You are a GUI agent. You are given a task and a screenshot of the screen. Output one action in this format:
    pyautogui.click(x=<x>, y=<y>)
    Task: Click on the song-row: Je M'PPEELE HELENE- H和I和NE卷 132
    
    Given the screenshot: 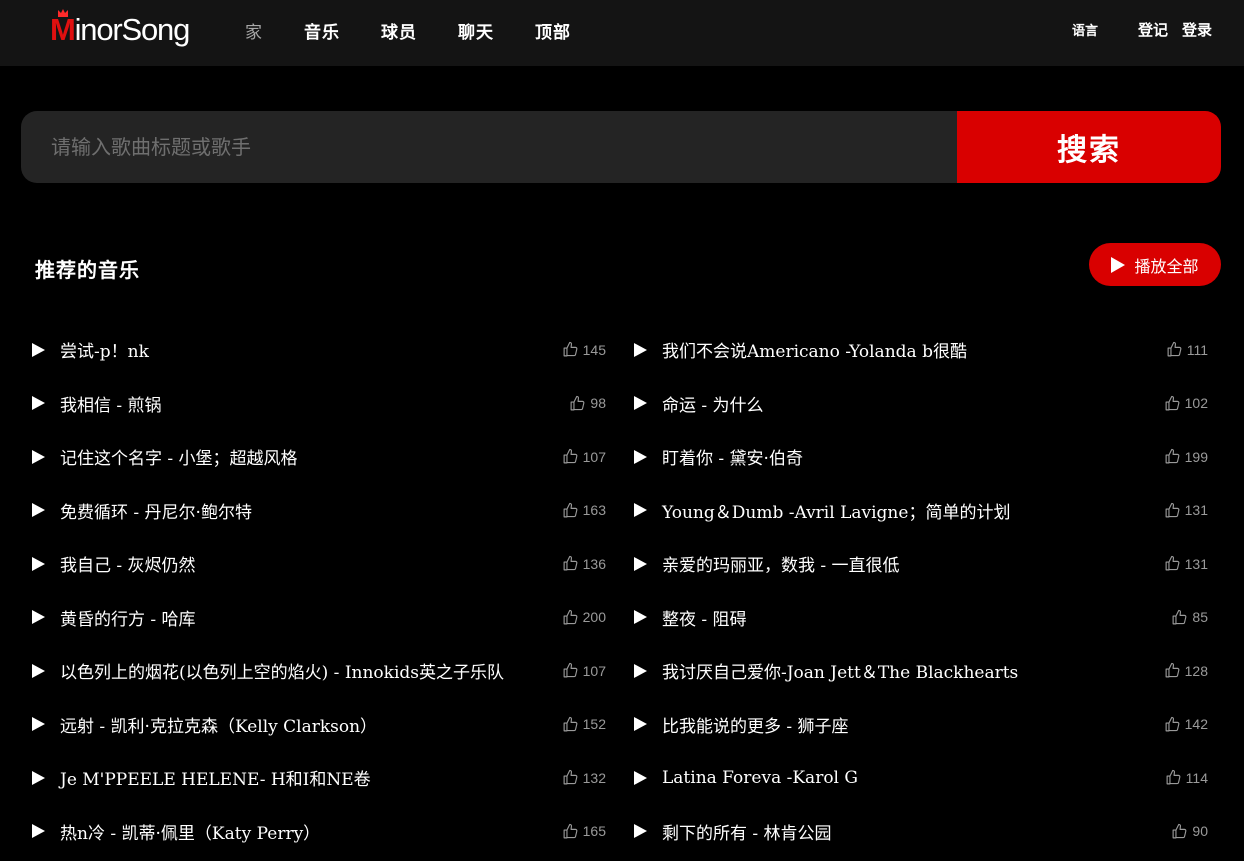 What is the action you would take?
    pyautogui.click(x=318, y=778)
    